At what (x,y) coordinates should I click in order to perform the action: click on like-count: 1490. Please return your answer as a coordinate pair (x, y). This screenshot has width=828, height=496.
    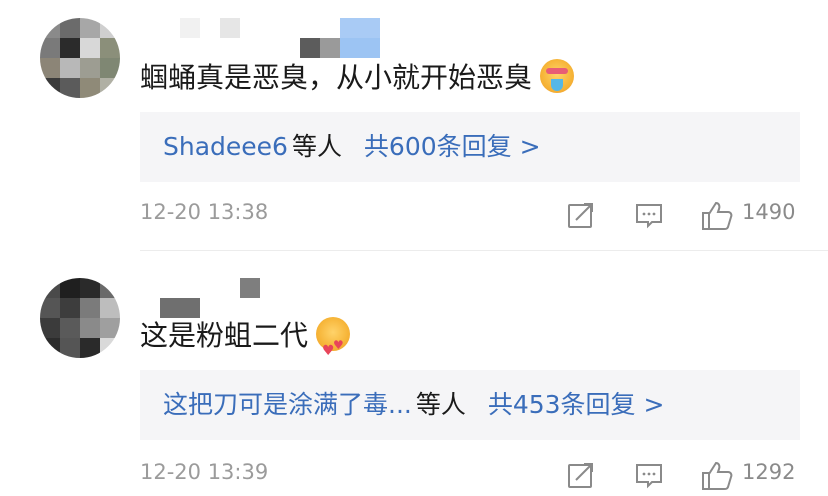
    Looking at the image, I should click on (769, 212).